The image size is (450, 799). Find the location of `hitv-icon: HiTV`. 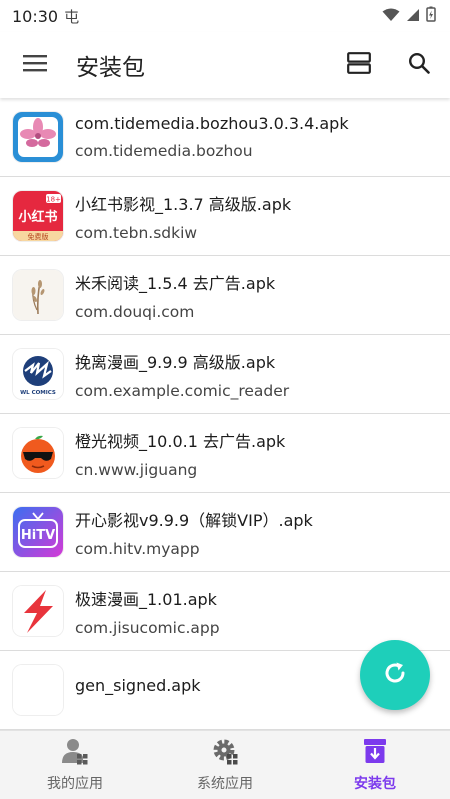

hitv-icon: HiTV is located at coordinates (38, 532).